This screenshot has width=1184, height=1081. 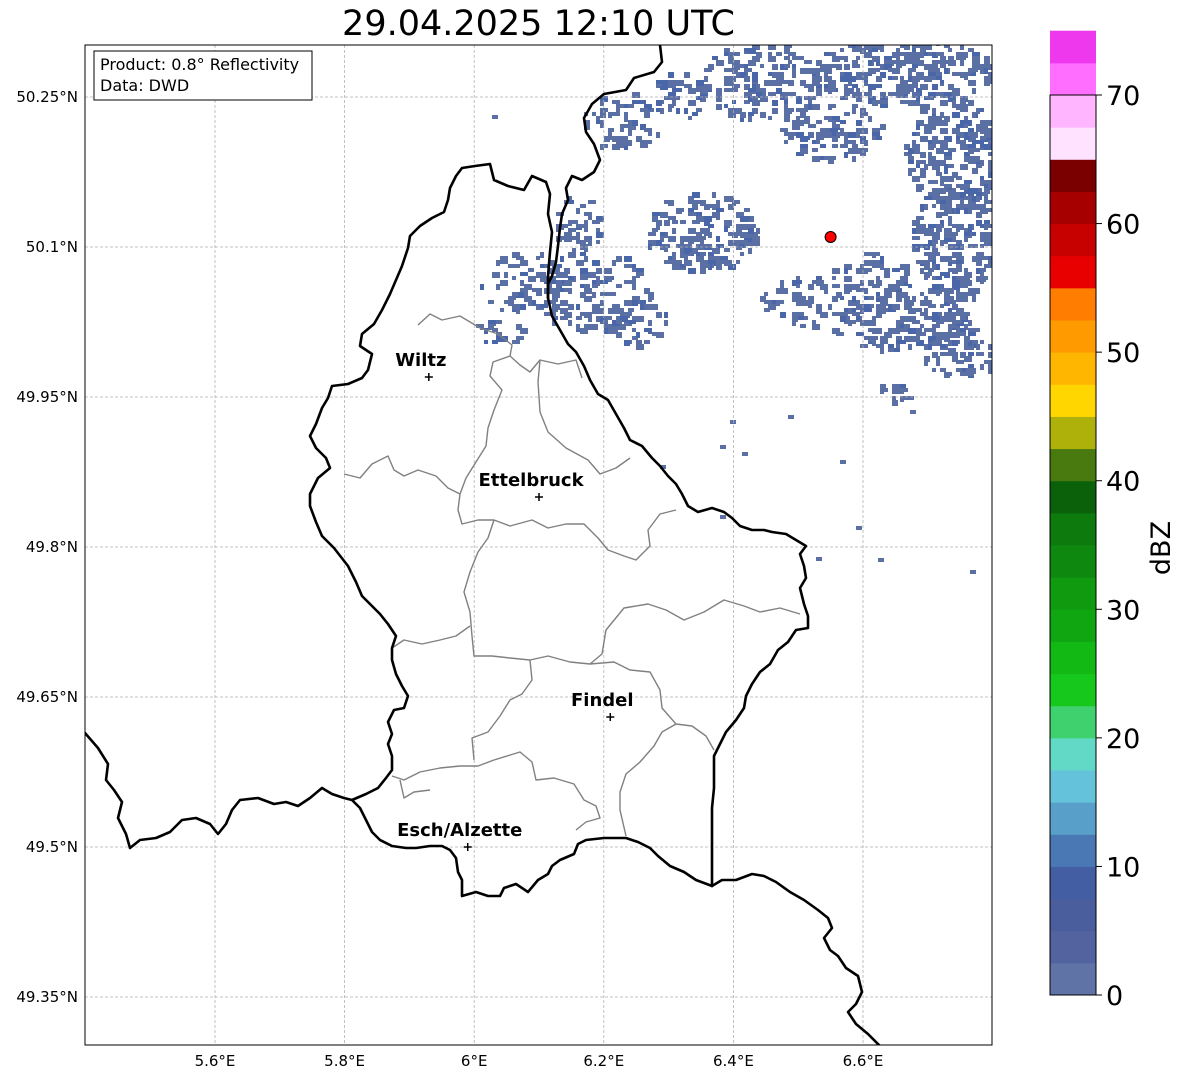 I want to click on colorbar-tick-label: 50, so click(x=1123, y=353).